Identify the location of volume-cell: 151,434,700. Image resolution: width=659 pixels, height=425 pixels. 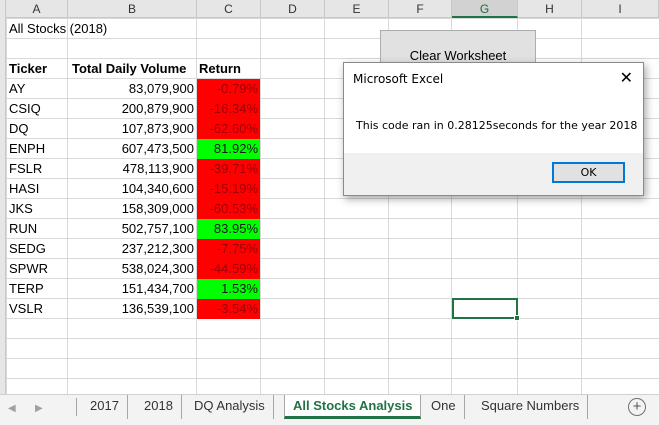
(132, 289).